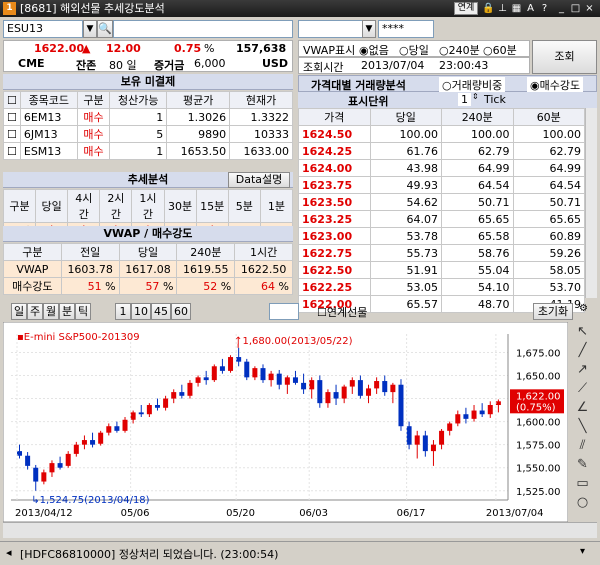 The width and height of the screenshot is (600, 565). I want to click on period-month: 월, so click(51, 311).